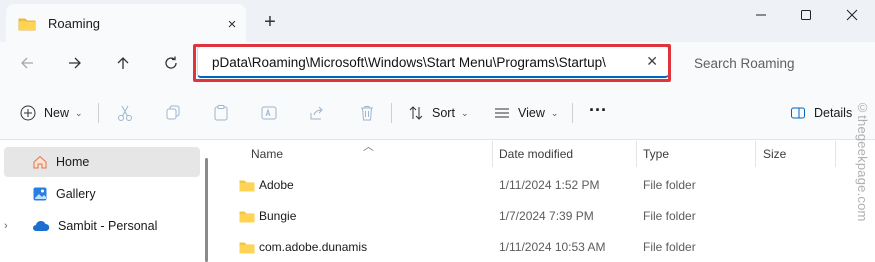 This screenshot has width=875, height=262. What do you see at coordinates (28, 113) in the screenshot?
I see `plus-circle-icon` at bounding box center [28, 113].